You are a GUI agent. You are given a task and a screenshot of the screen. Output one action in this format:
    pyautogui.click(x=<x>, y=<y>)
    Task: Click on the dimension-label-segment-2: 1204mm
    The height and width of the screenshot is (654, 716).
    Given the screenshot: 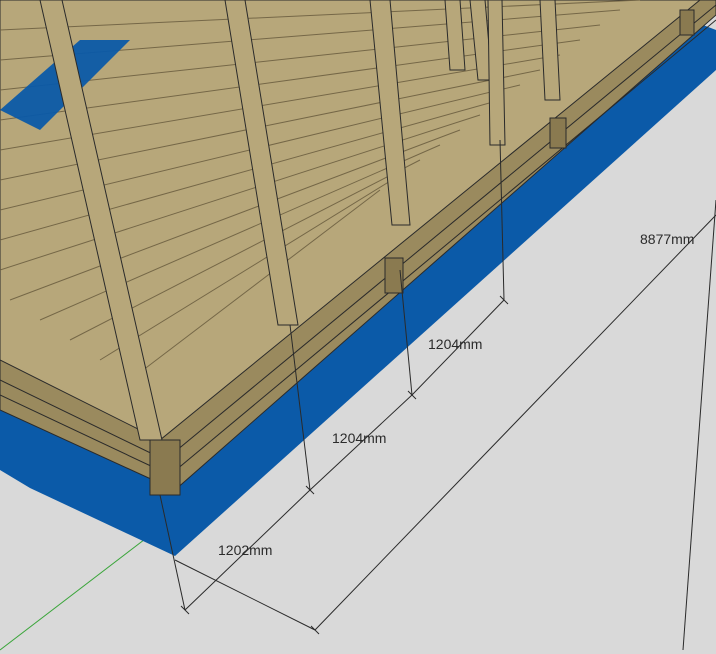 What is the action you would take?
    pyautogui.click(x=359, y=438)
    